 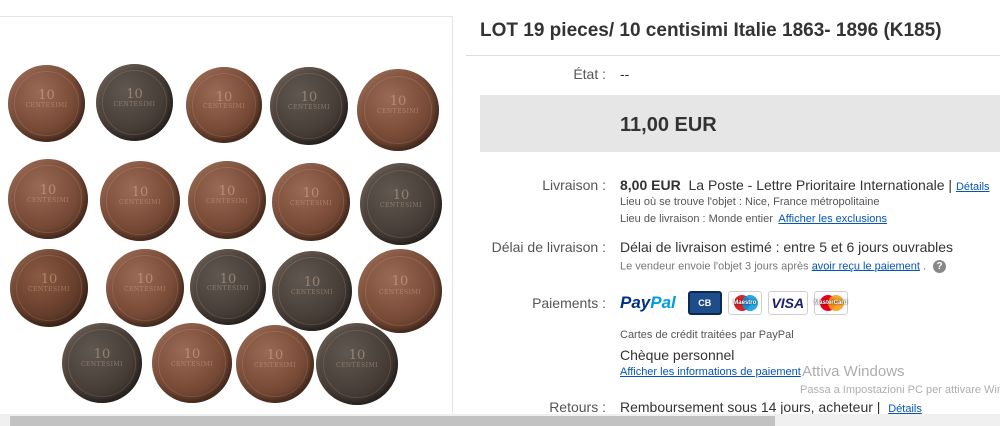 I want to click on mastercard-icon: MasterCard, so click(x=830, y=303).